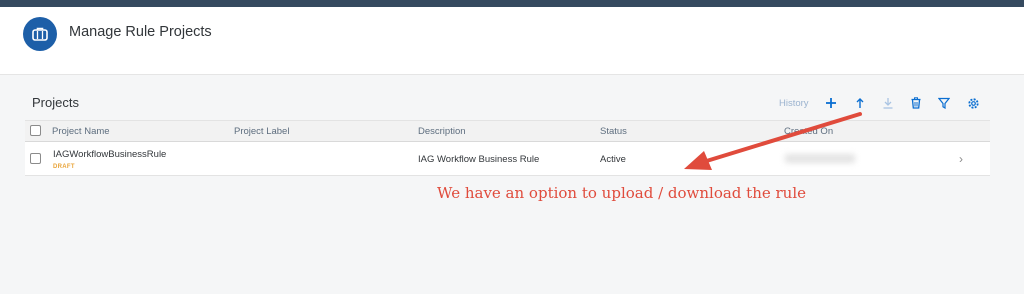 The image size is (1024, 294). What do you see at coordinates (773, 141) in the screenshot?
I see `annotation-arrow` at bounding box center [773, 141].